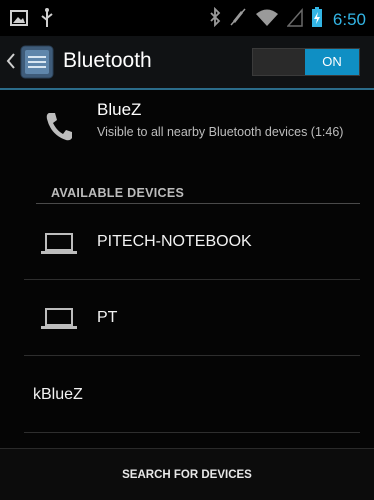 The height and width of the screenshot is (500, 374). What do you see at coordinates (174, 241) in the screenshot?
I see `device-name: PITECH-NOTEBOOK` at bounding box center [174, 241].